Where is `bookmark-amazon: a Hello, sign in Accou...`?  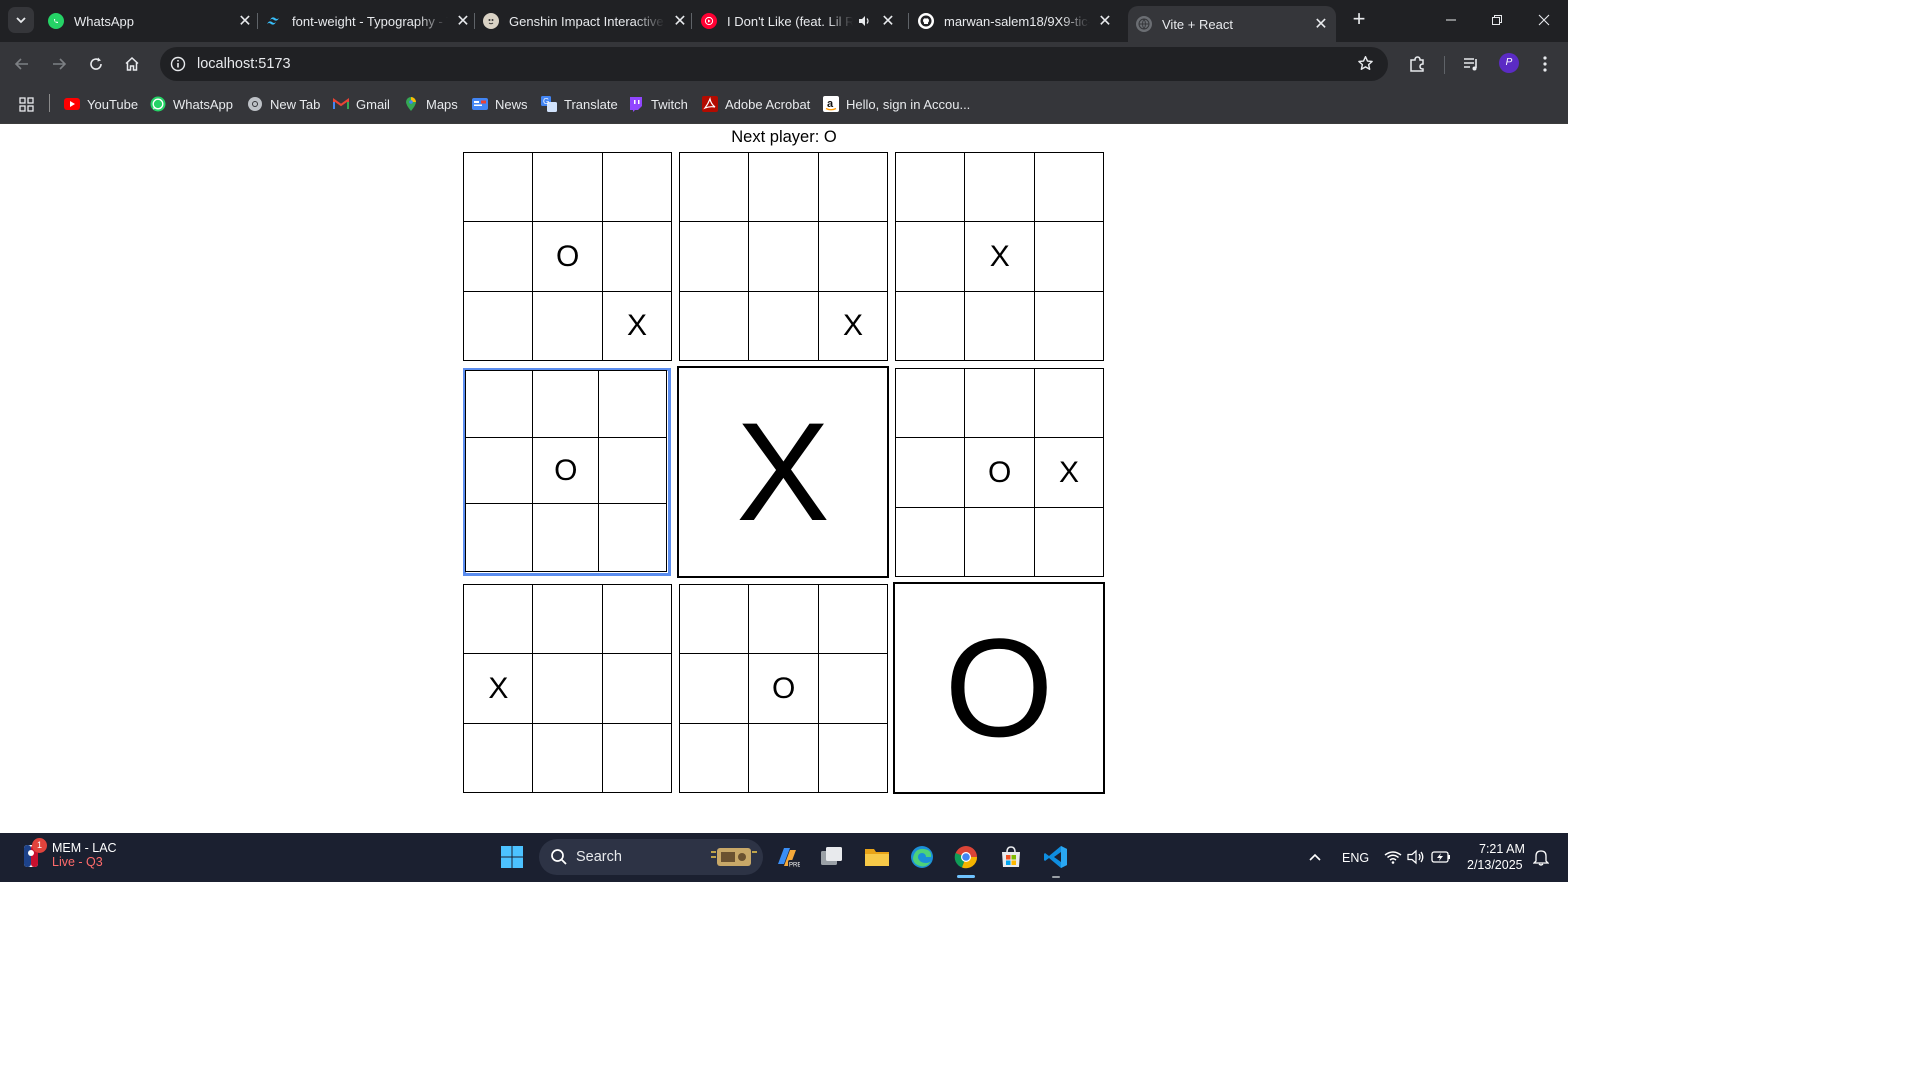
bookmark-amazon: a Hello, sign in Accou... is located at coordinates (896, 104).